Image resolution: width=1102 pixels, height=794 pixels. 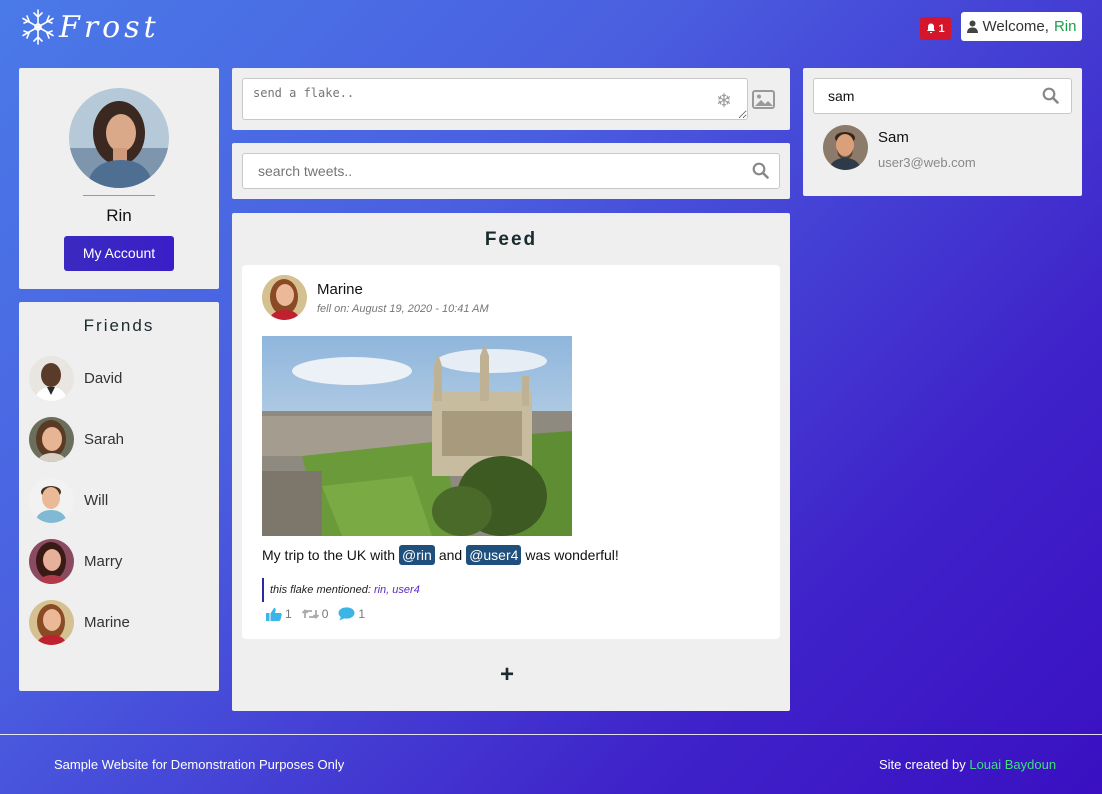 I want to click on compose-card: ❄, so click(x=511, y=99).